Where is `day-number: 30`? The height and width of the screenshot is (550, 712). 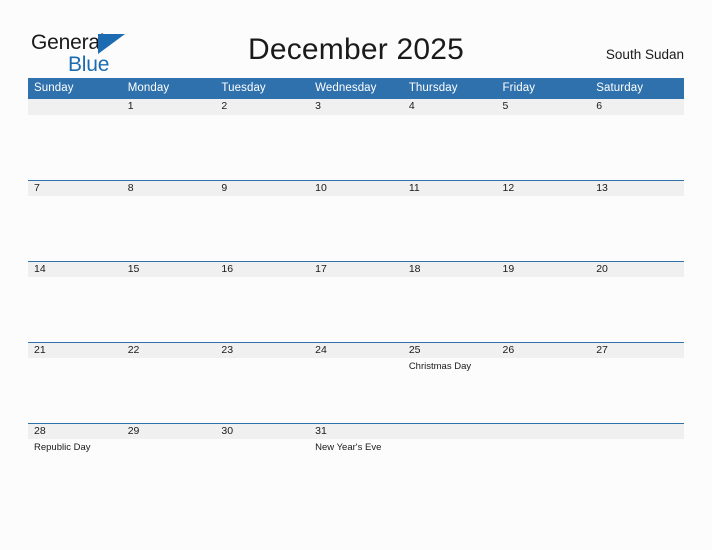 day-number: 30 is located at coordinates (262, 431).